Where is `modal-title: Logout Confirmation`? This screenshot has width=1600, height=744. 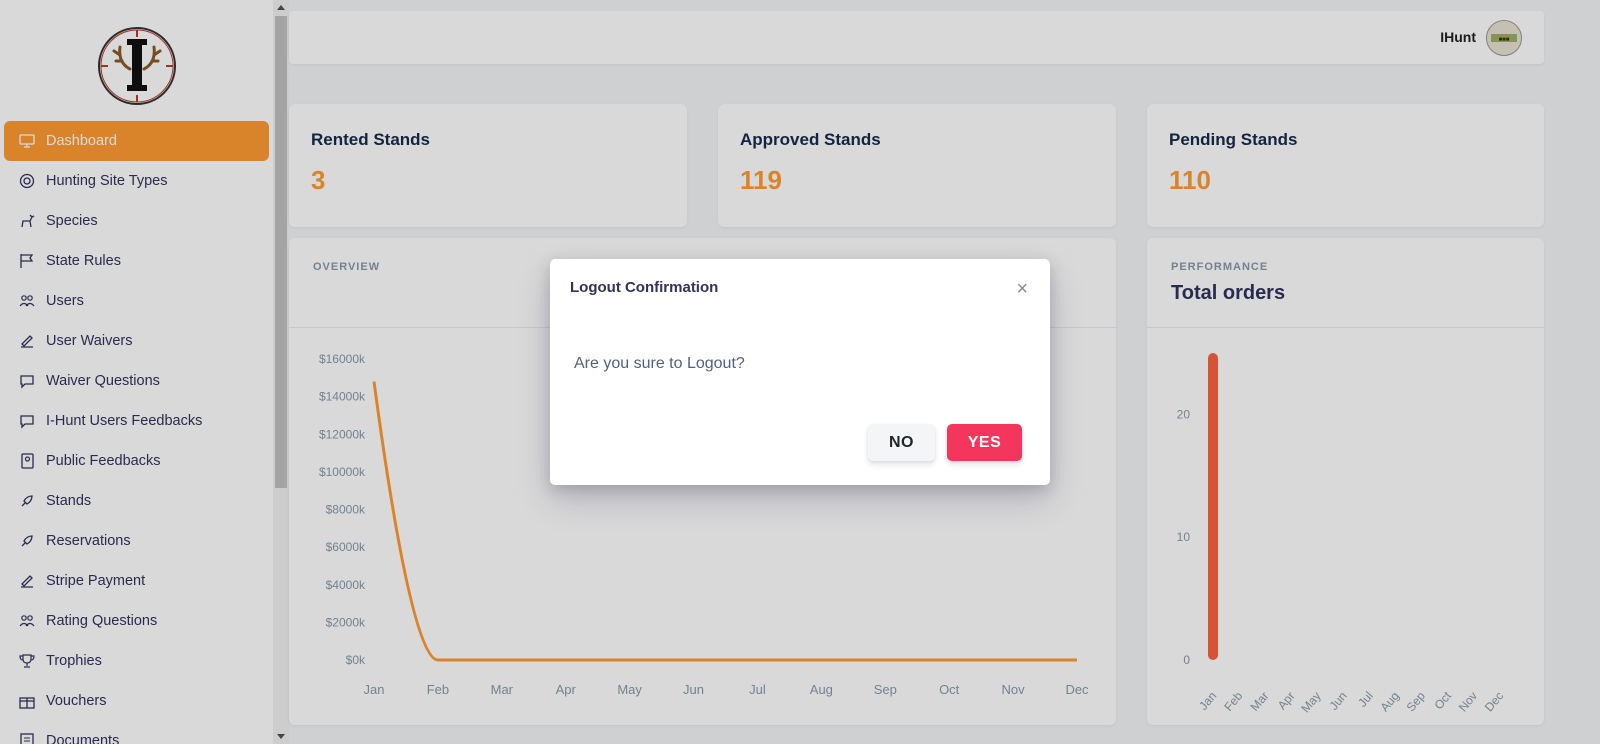 modal-title: Logout Confirmation is located at coordinates (644, 287).